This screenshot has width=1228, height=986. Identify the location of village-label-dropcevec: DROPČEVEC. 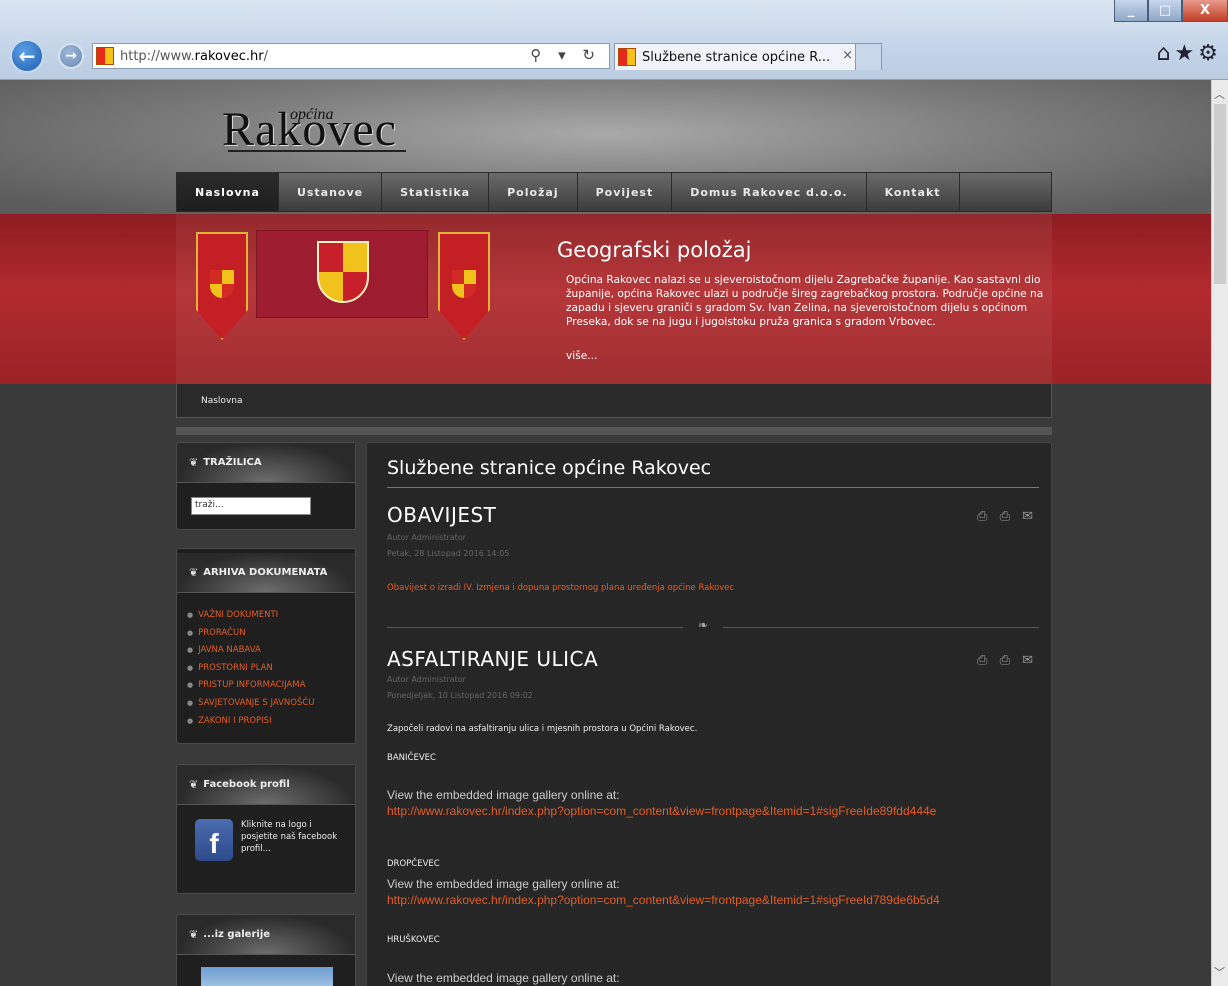
(413, 864).